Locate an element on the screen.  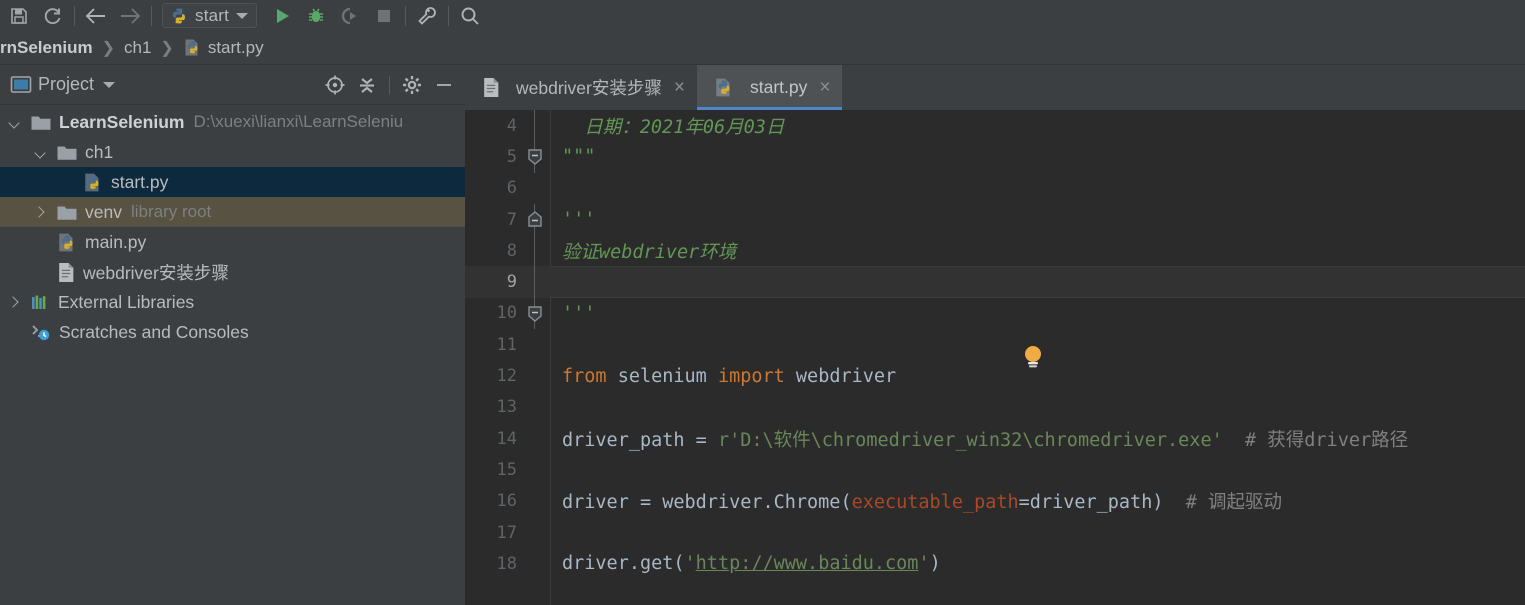
tree-item-main-py: main.py is located at coordinates (232, 242).